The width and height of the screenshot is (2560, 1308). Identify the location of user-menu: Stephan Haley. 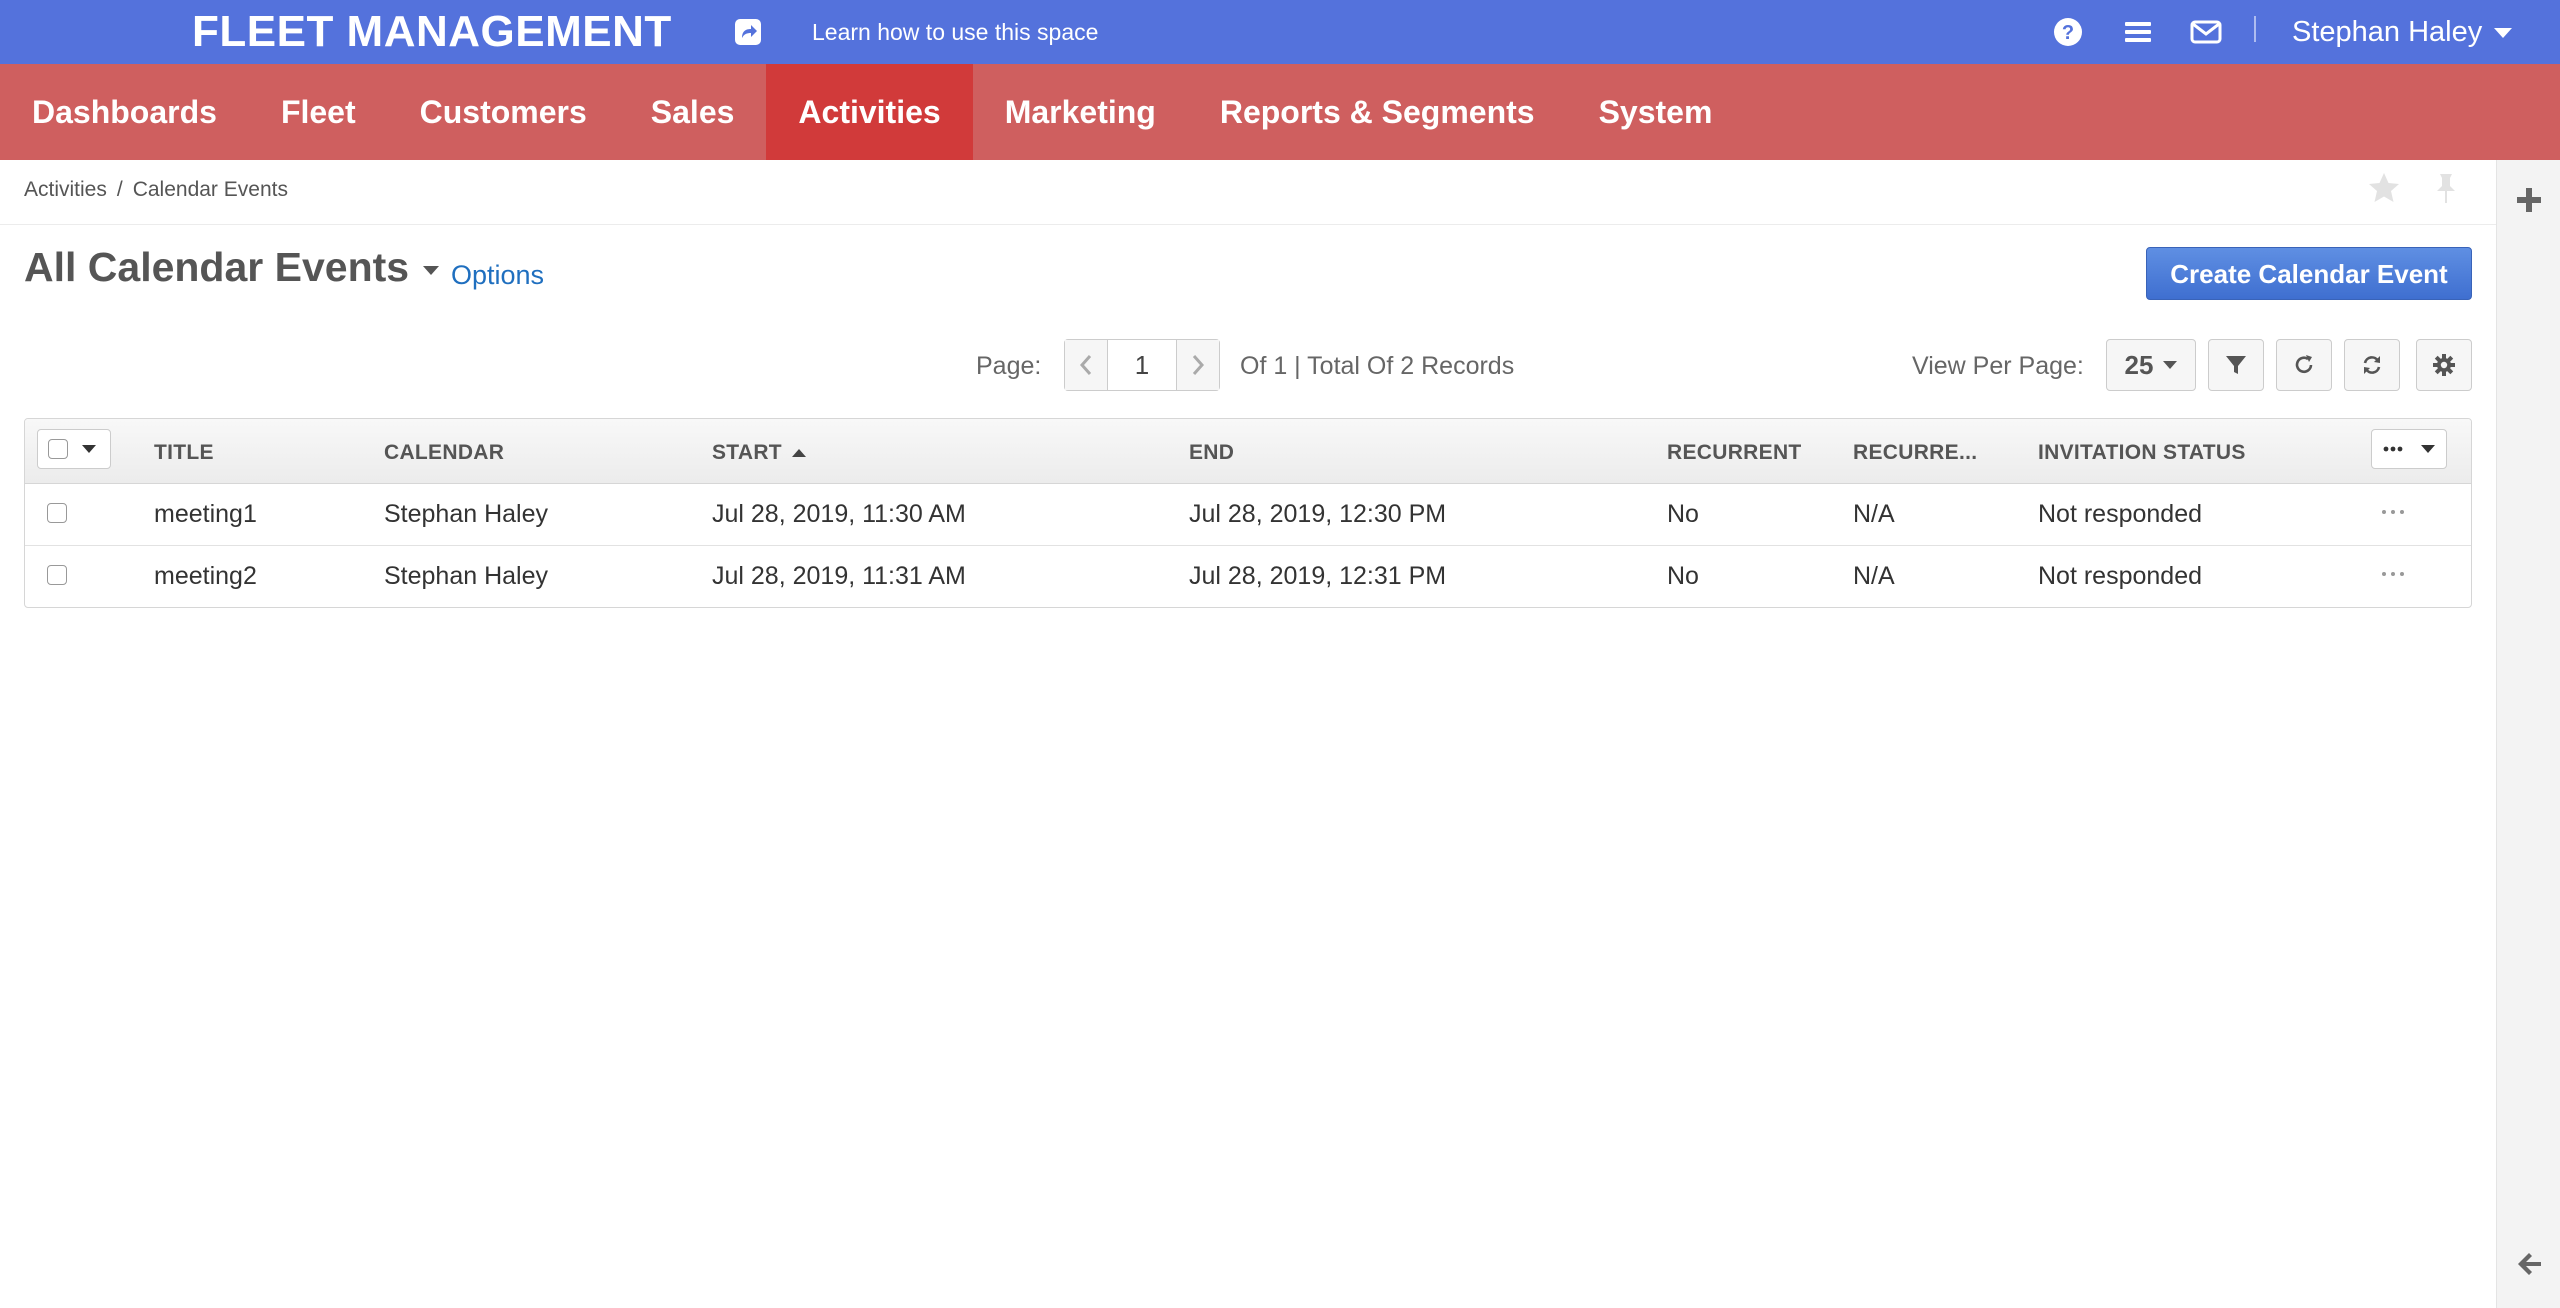
(2402, 32).